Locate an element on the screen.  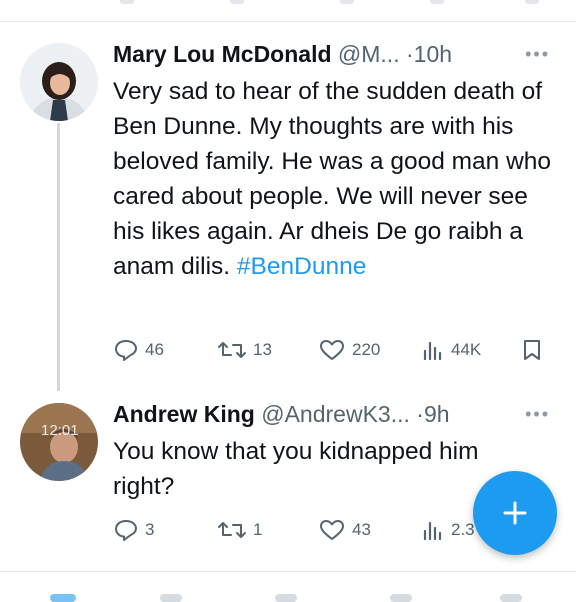
communities-icon is located at coordinates (286, 598).